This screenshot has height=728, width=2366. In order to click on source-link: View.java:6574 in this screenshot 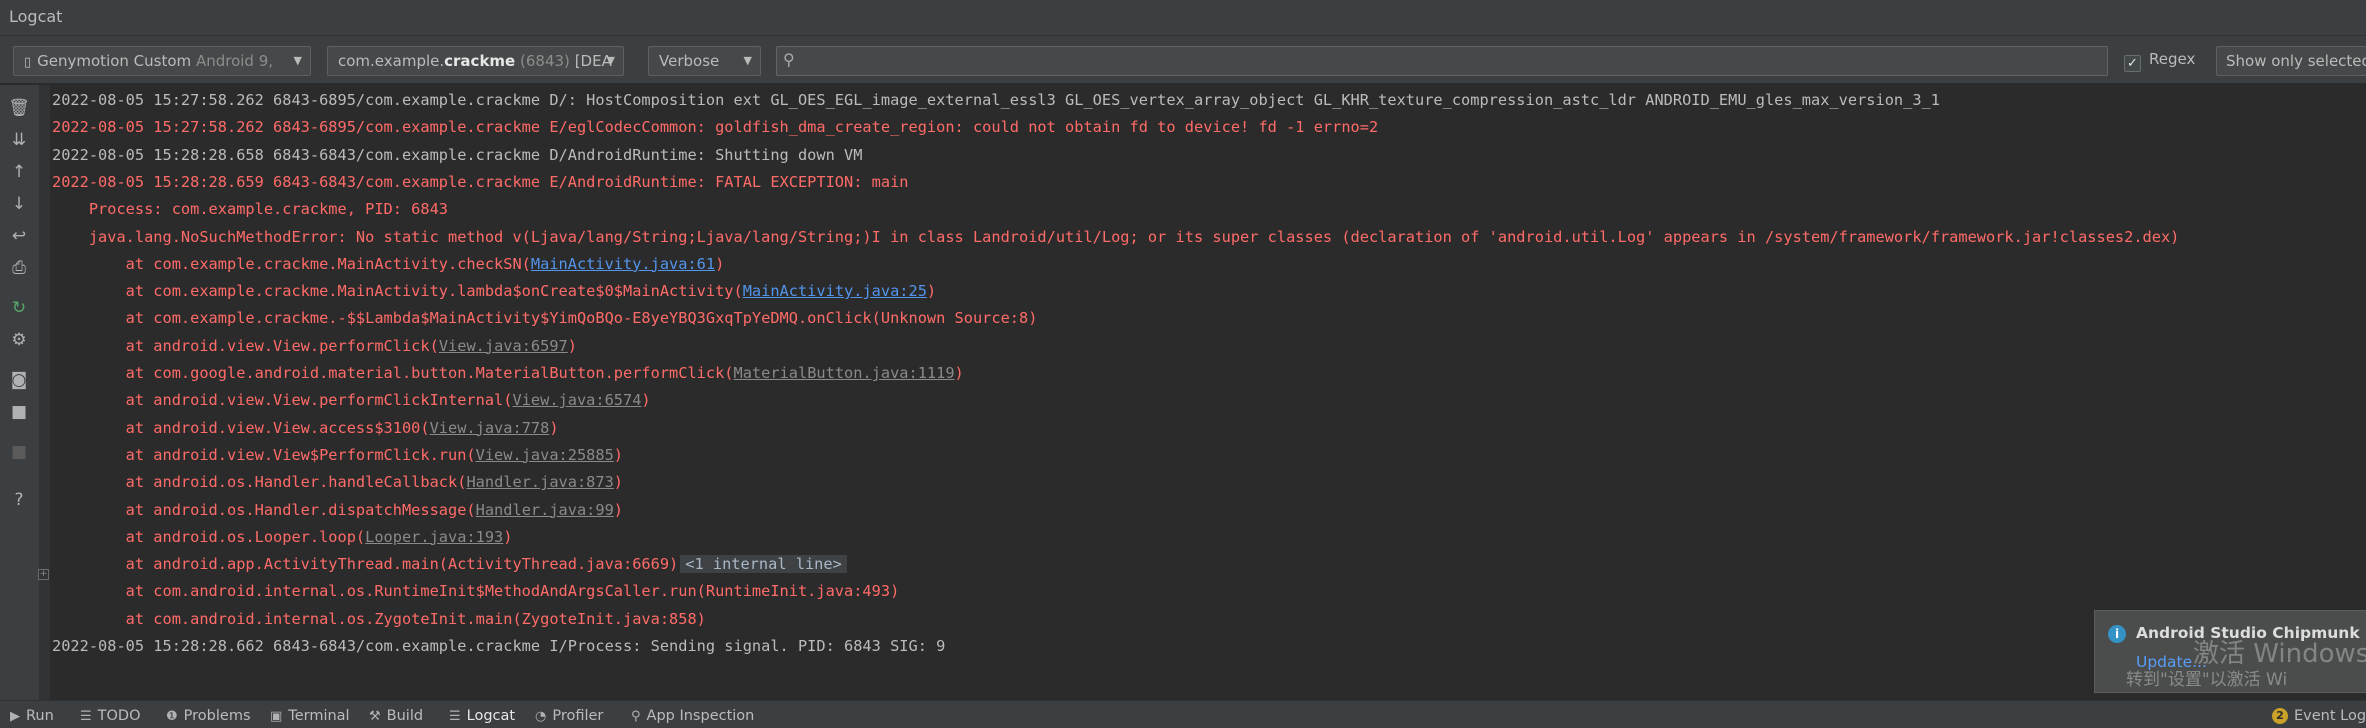, I will do `click(576, 400)`.